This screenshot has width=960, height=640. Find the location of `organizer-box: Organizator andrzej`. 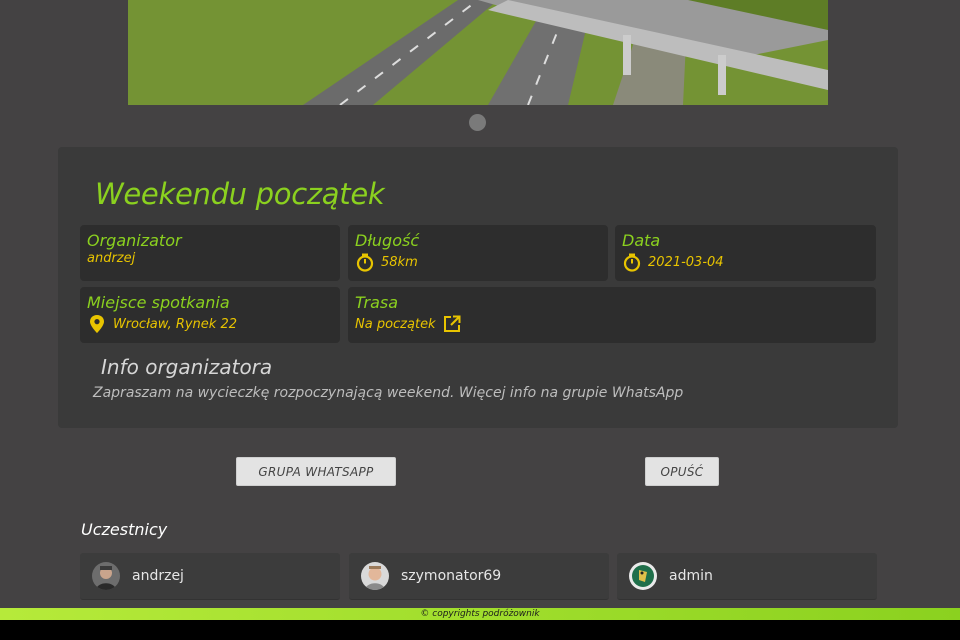

organizer-box: Organizator andrzej is located at coordinates (210, 253).